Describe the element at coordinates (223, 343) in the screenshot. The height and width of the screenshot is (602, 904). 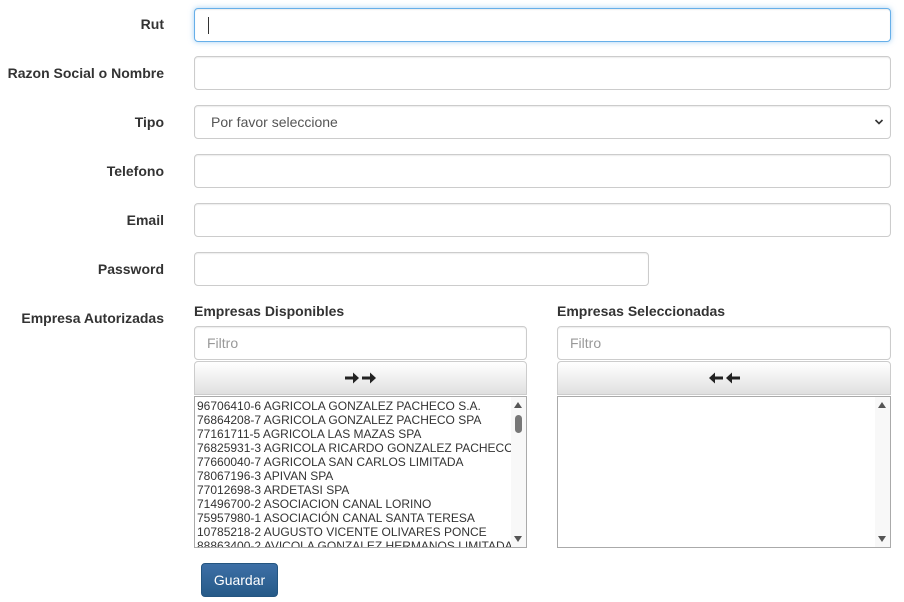
I see `disponibles-filter-placeholder: Filtro` at that location.